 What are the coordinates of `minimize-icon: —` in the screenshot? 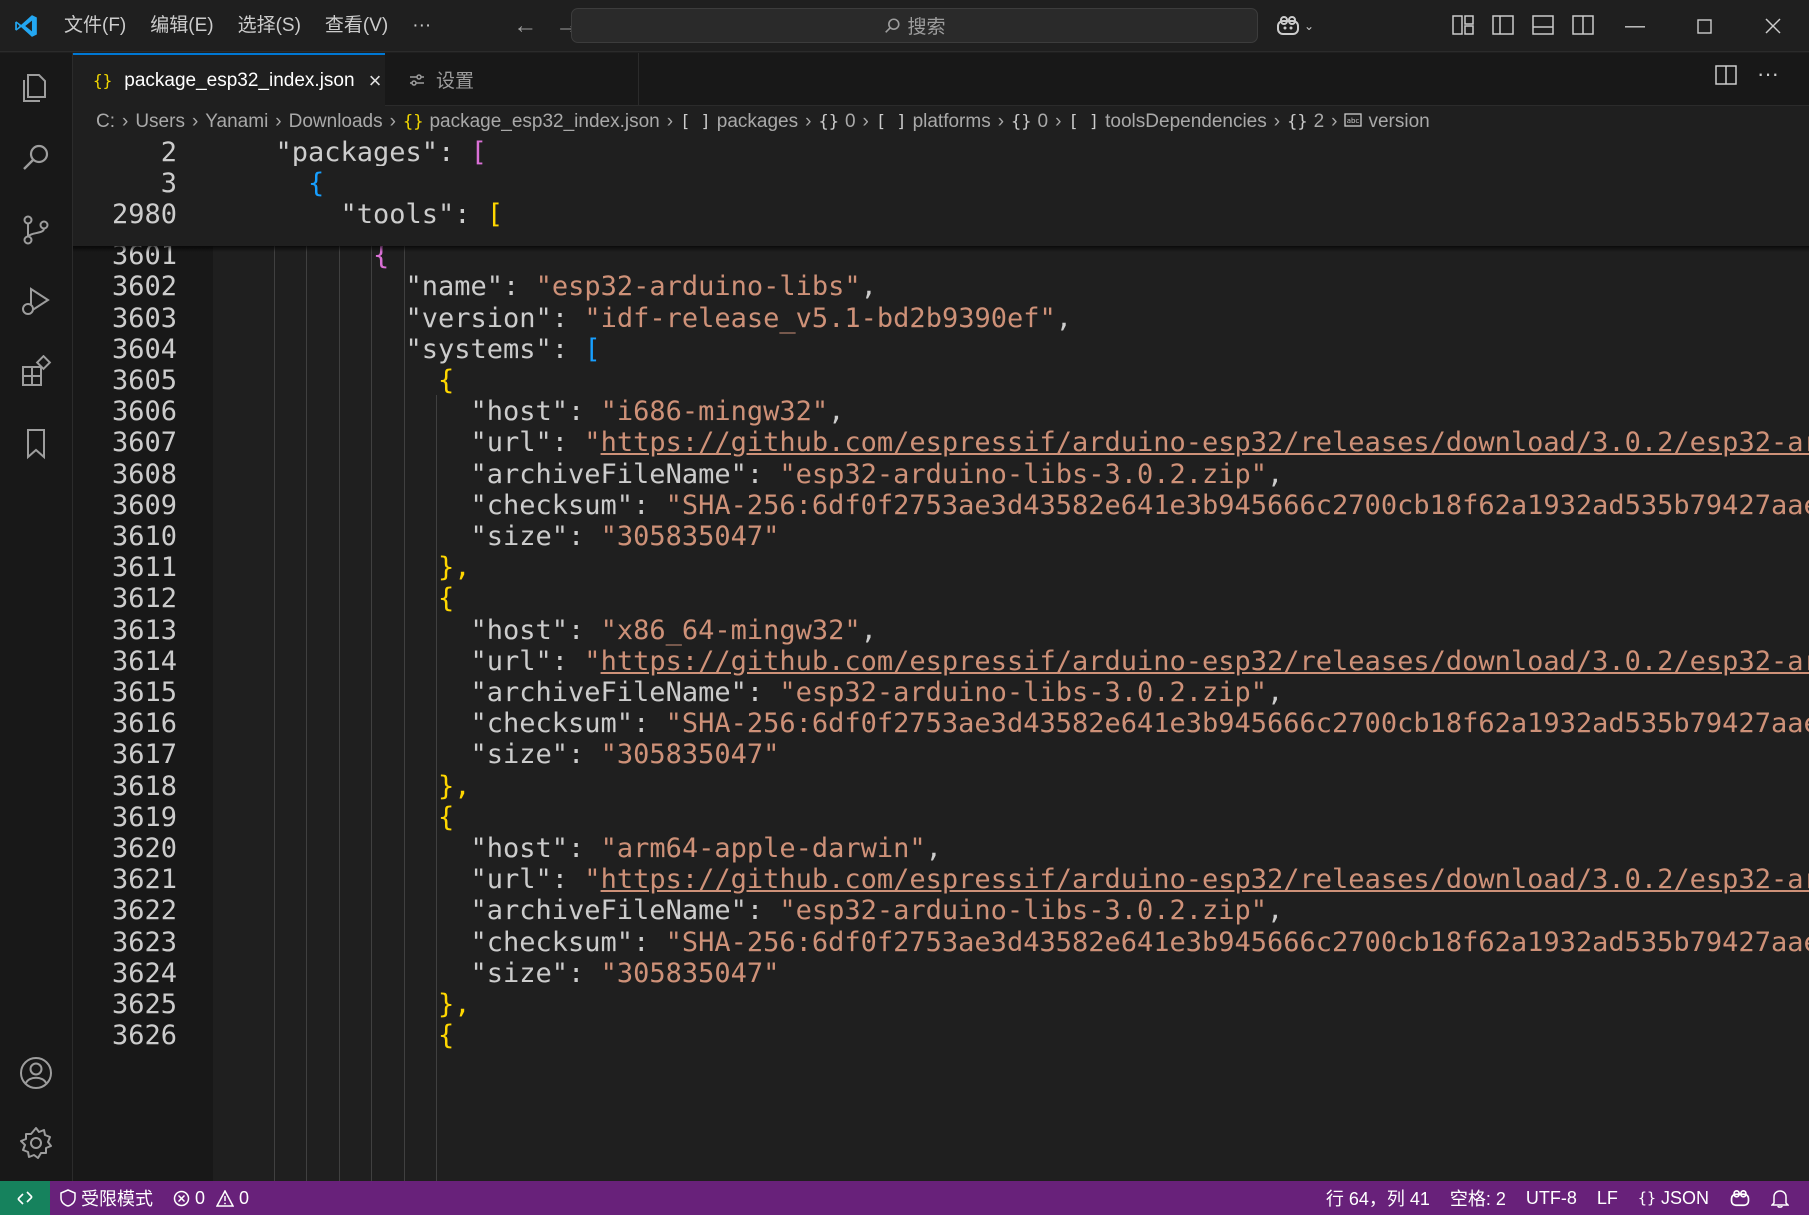 It's located at (1635, 26).